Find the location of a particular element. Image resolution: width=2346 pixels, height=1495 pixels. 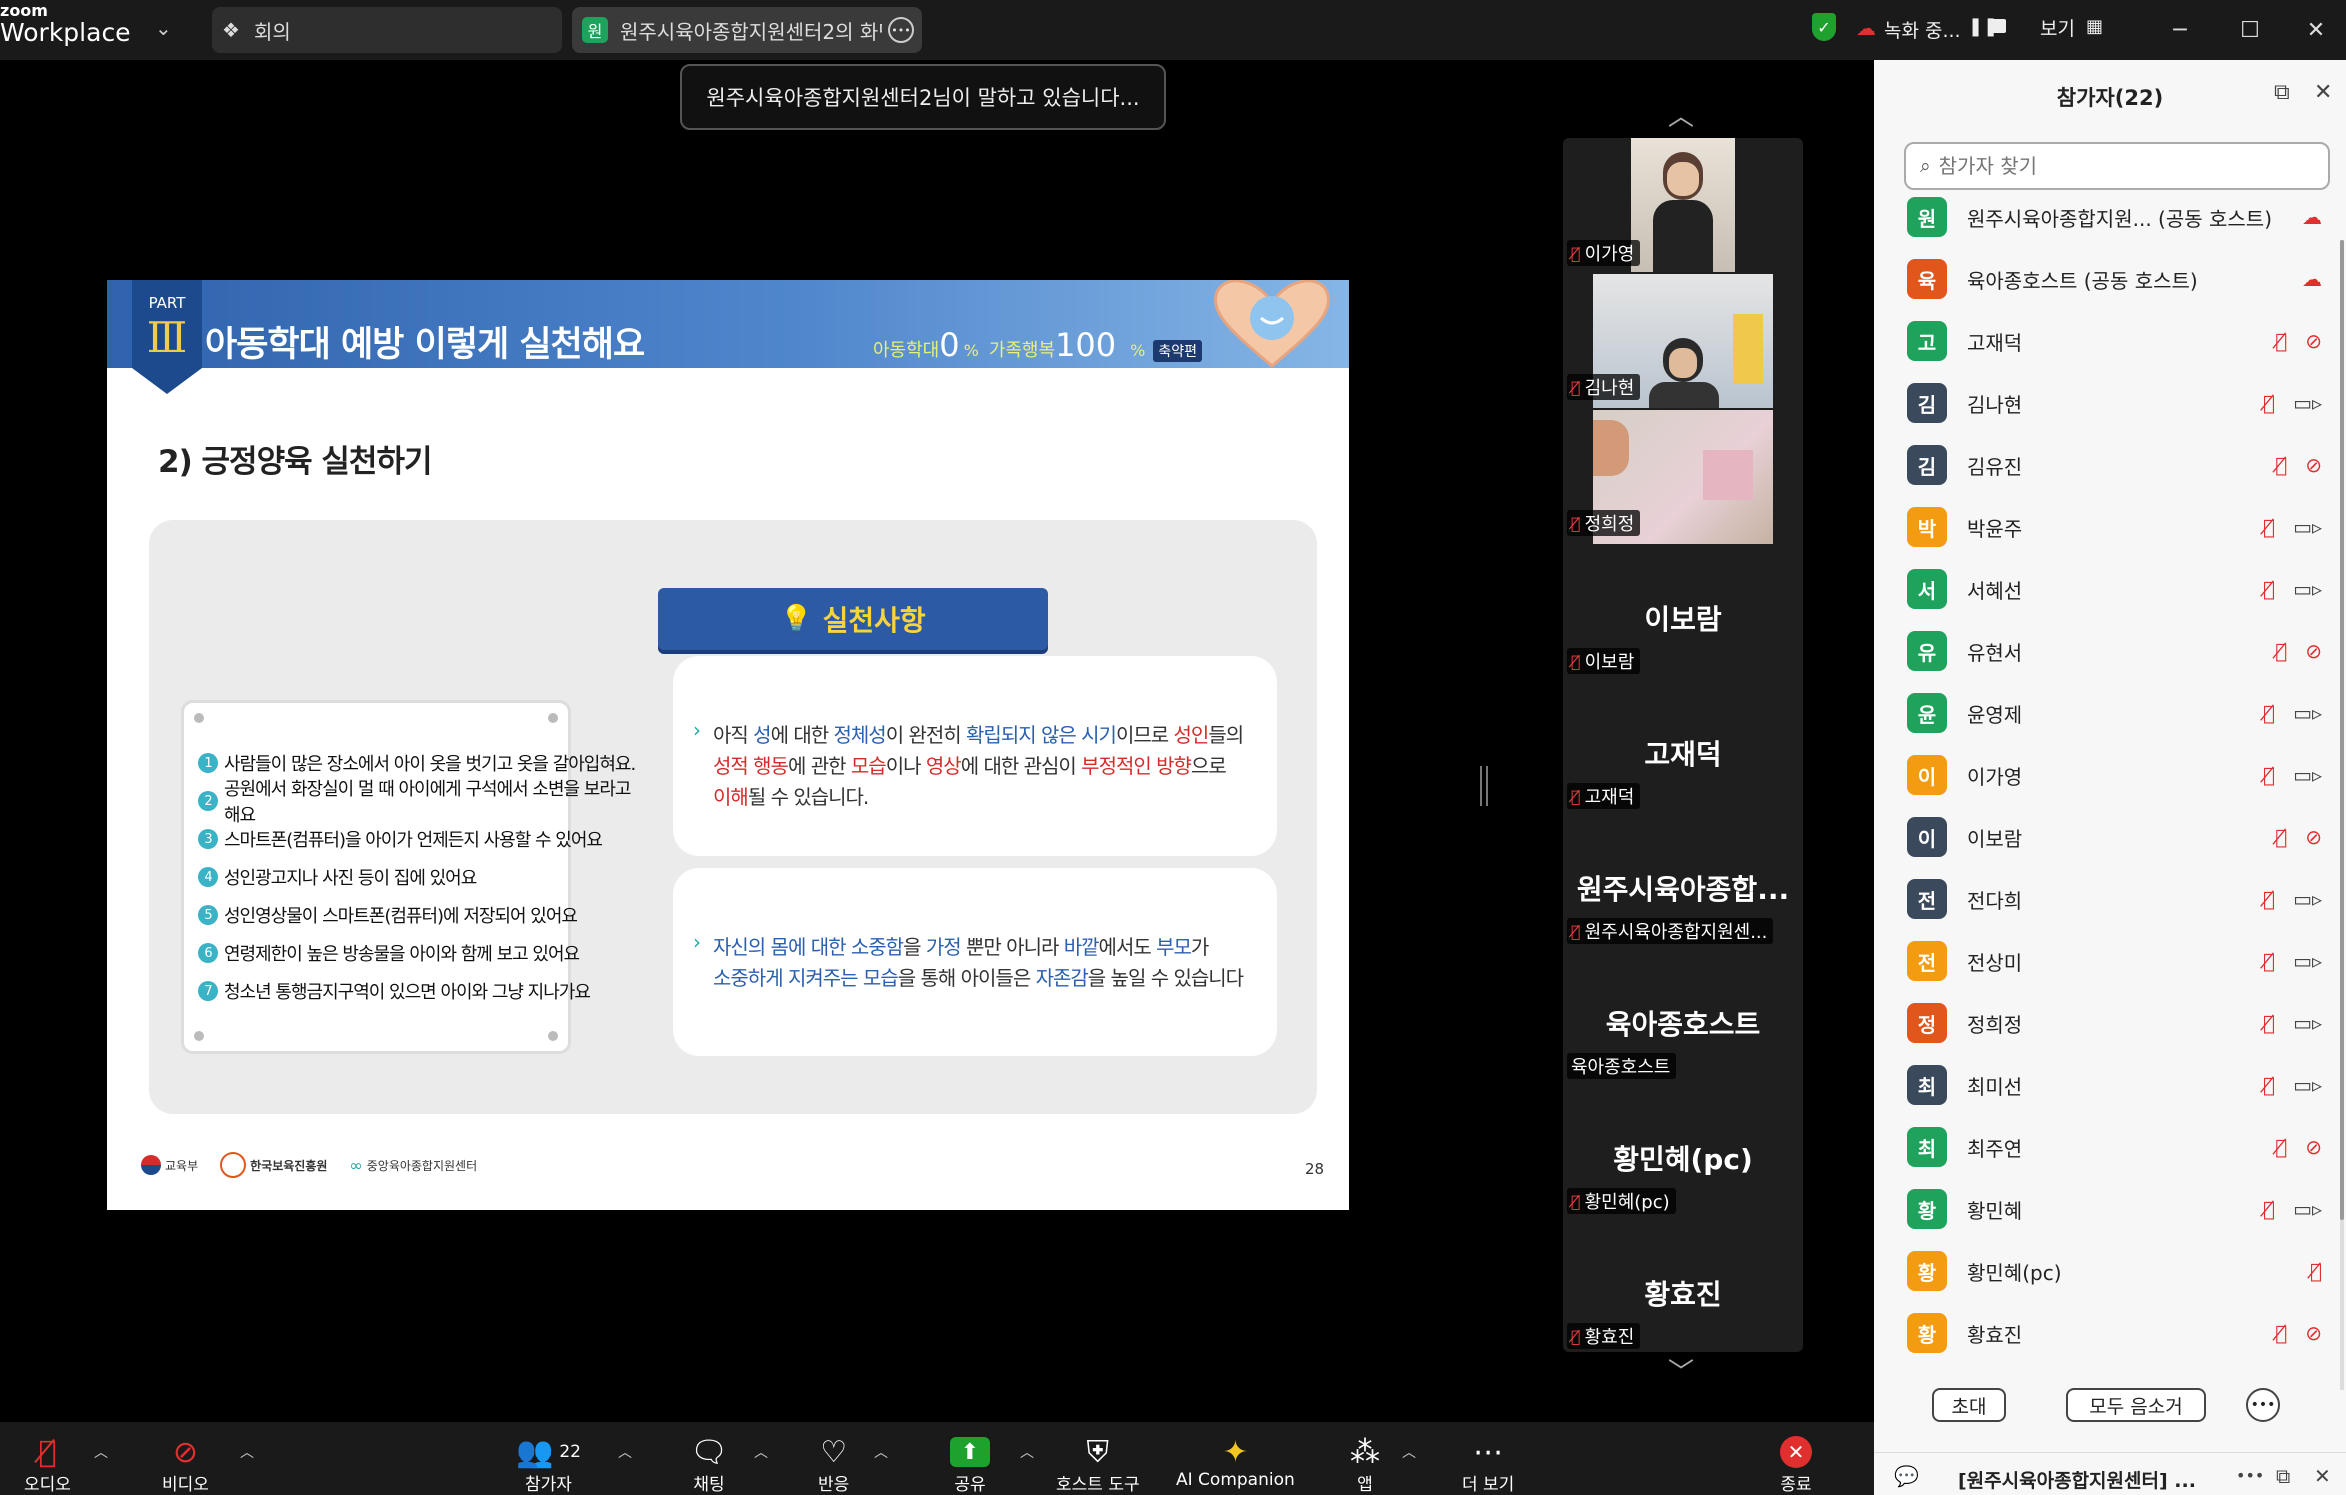

strip-scroll-down-icon: ﹀ is located at coordinates (1681, 1370).